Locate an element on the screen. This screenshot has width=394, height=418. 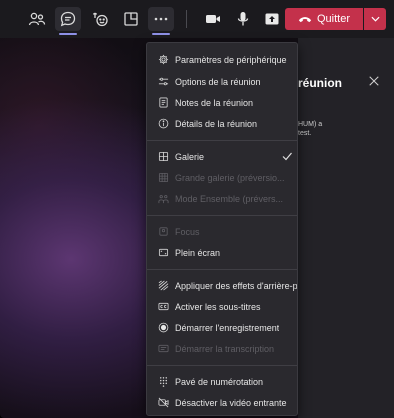
menu-item-gallery: Galerie is located at coordinates (222, 156).